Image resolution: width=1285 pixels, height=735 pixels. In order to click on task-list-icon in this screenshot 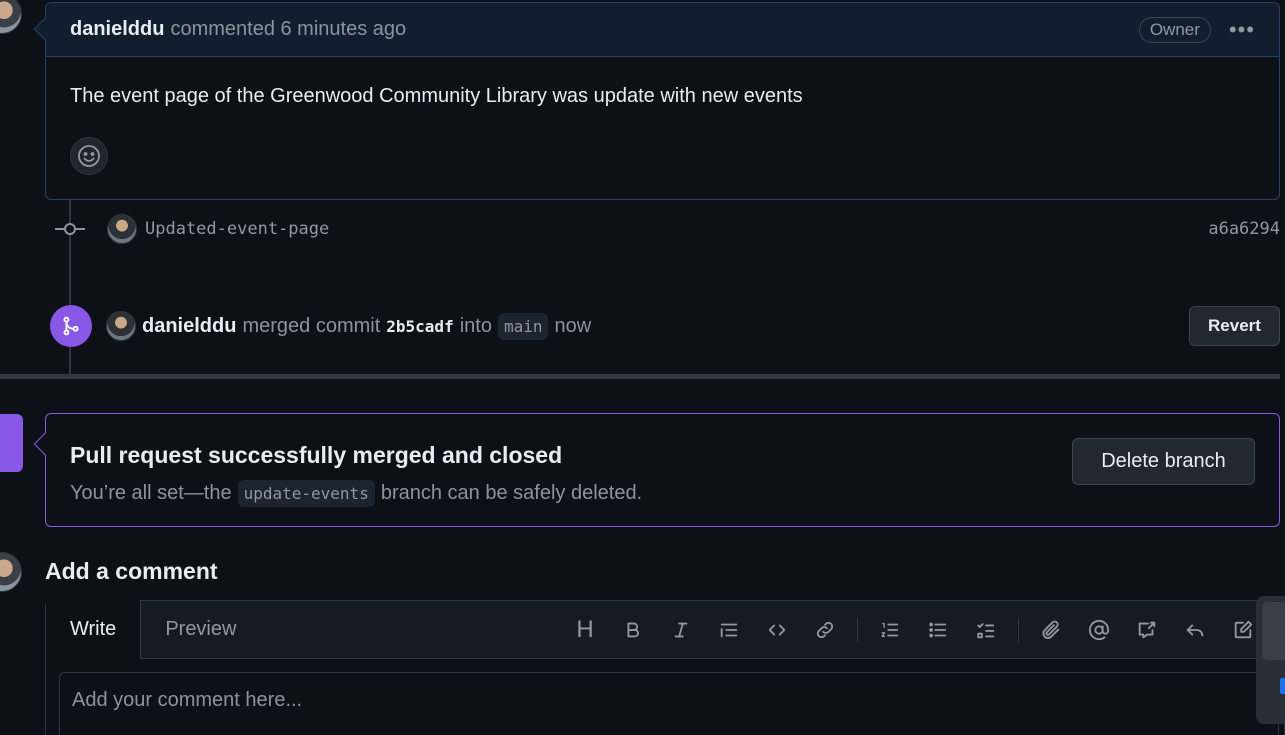, I will do `click(986, 630)`.